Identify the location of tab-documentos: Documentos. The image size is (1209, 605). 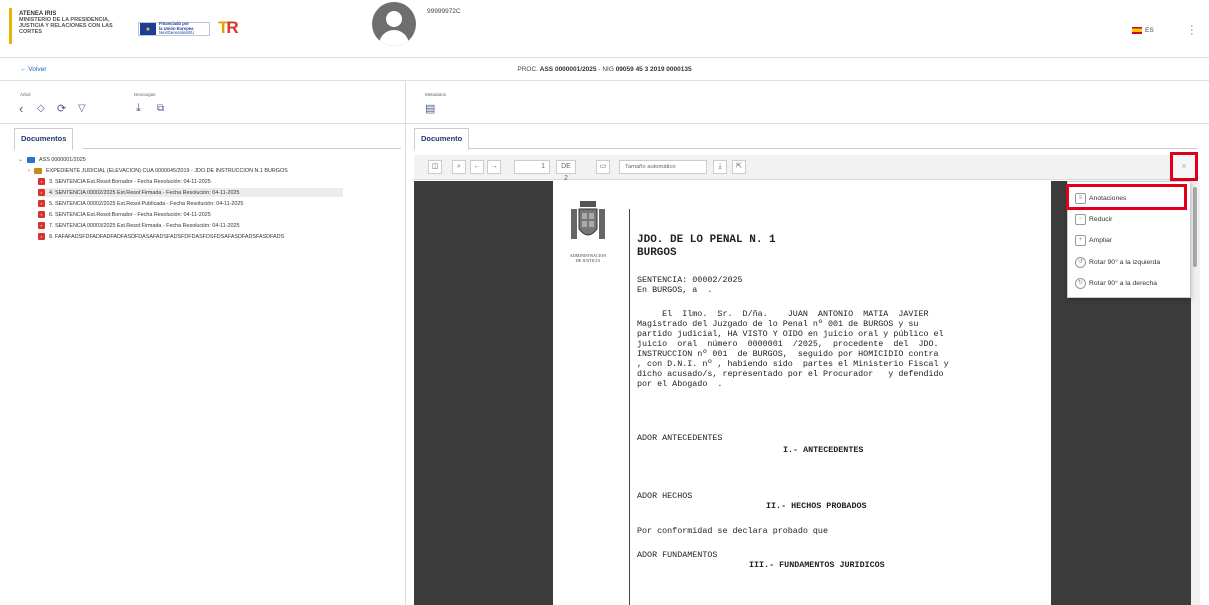
(44, 139).